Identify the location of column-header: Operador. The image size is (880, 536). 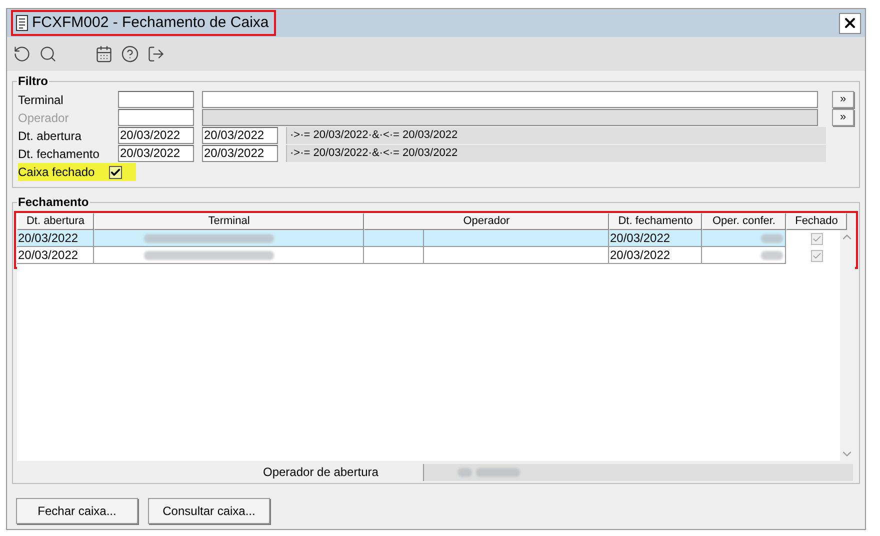
(486, 221).